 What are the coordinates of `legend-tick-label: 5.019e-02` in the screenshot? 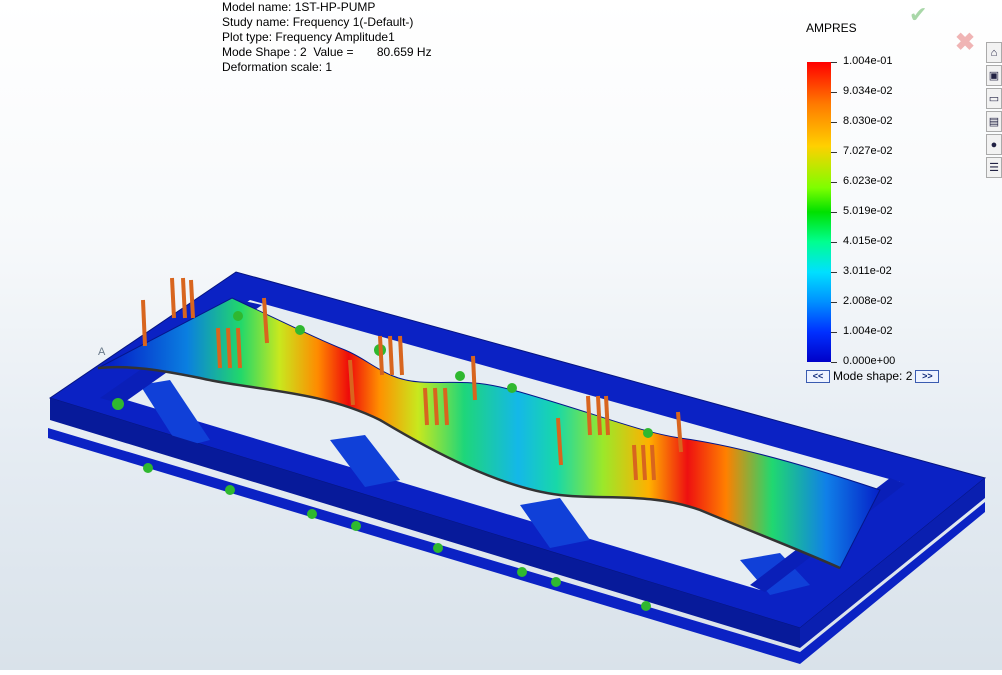 It's located at (868, 211).